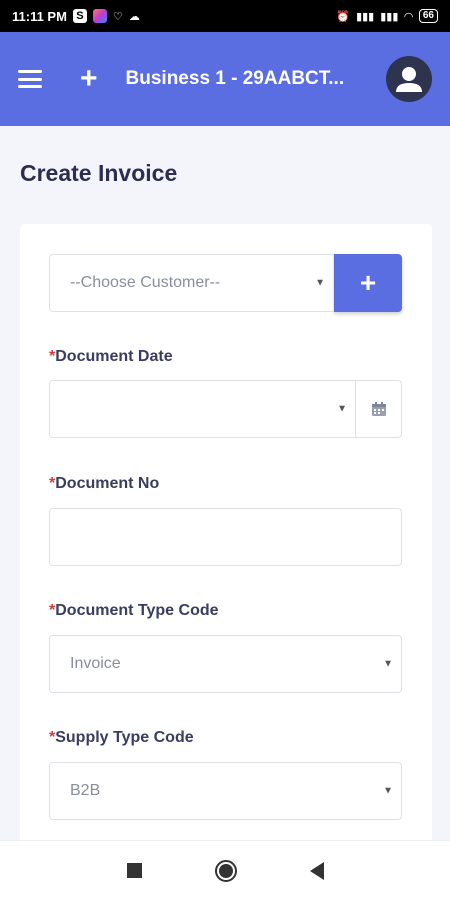 The width and height of the screenshot is (450, 900). What do you see at coordinates (137, 610) in the screenshot?
I see `document-type-code-label-text: Document Type Code` at bounding box center [137, 610].